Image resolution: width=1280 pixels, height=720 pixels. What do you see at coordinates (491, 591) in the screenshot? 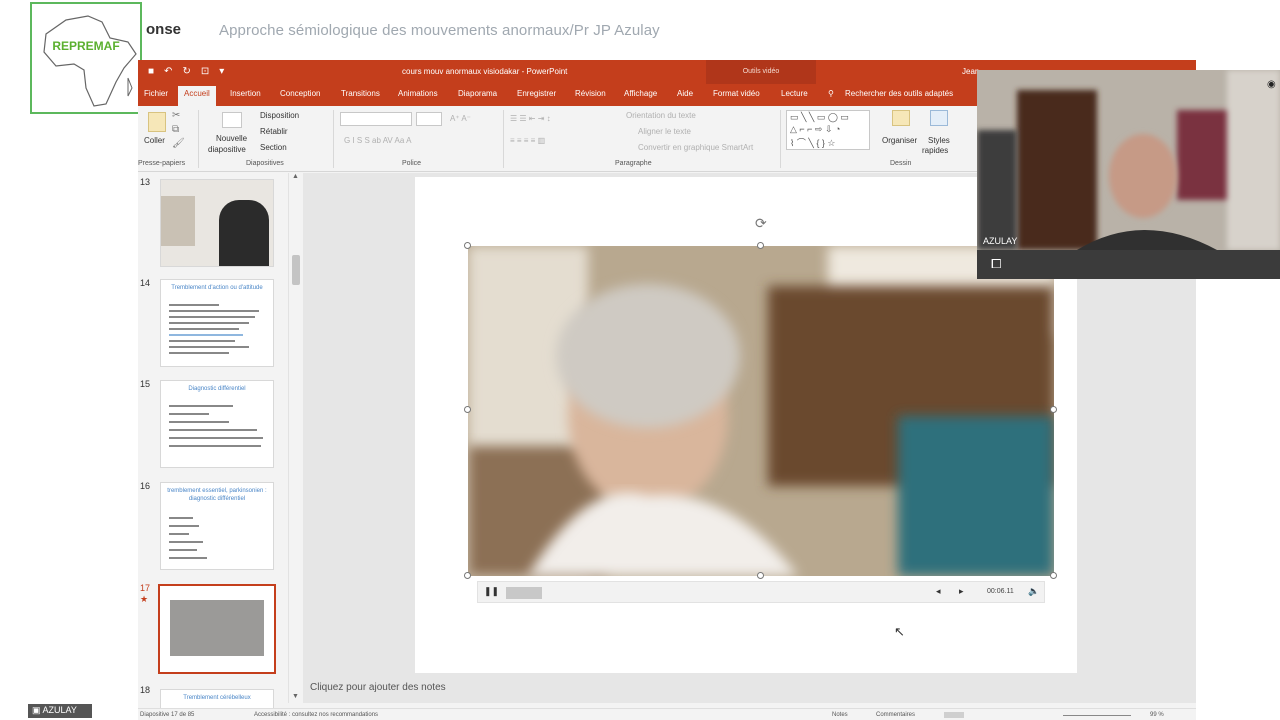
I see `pause-icon: ❚❚` at bounding box center [491, 591].